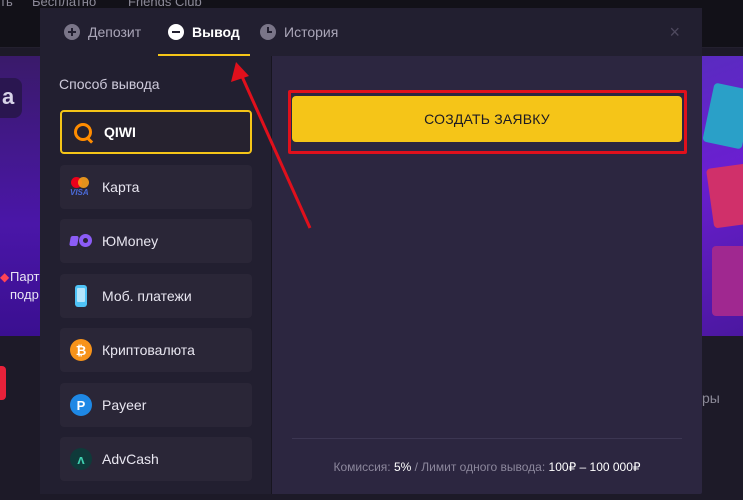 This screenshot has width=743, height=500. I want to click on payeer-icon: P, so click(81, 405).